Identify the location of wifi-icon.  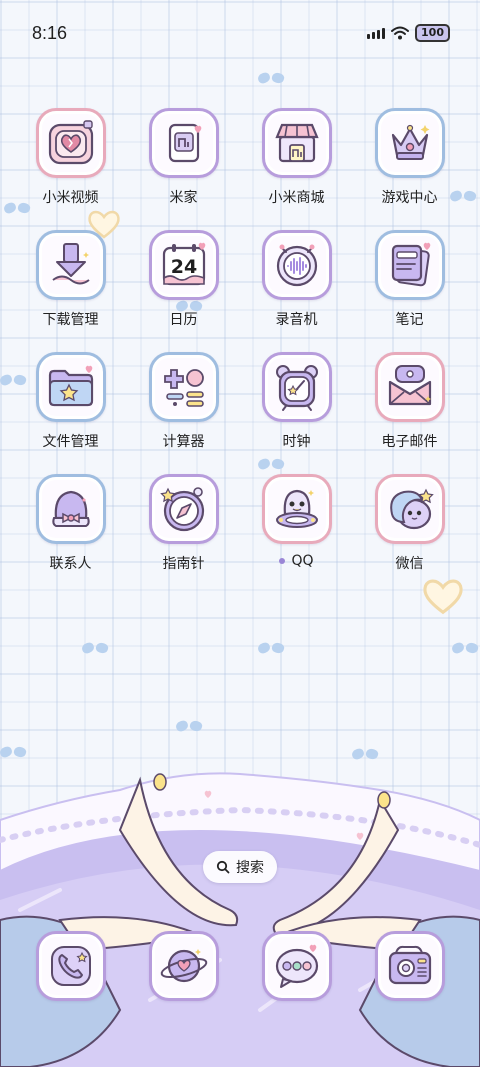
(400, 33).